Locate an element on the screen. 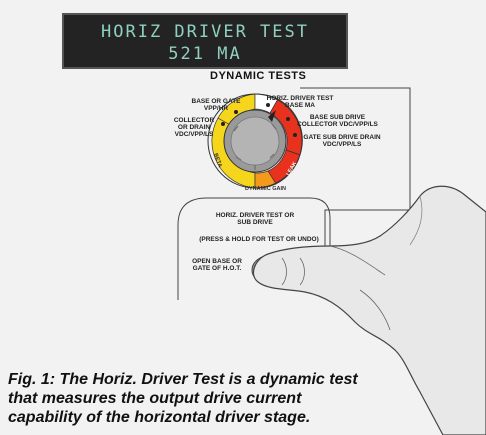  dot-gate-sub is located at coordinates (295, 135).